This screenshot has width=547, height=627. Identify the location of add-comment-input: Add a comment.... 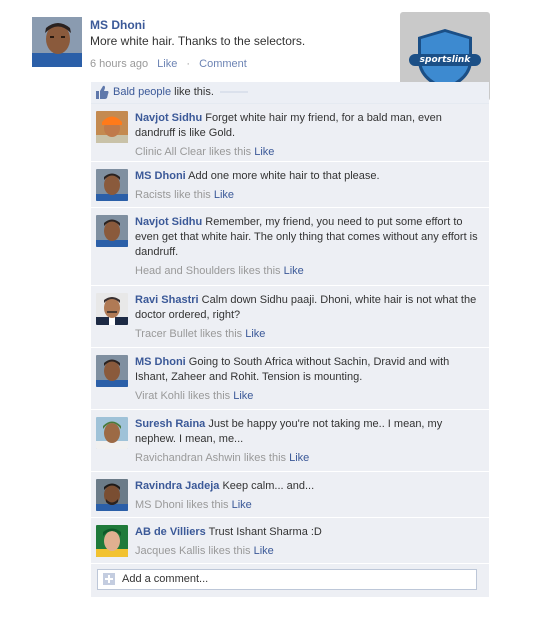
(287, 579).